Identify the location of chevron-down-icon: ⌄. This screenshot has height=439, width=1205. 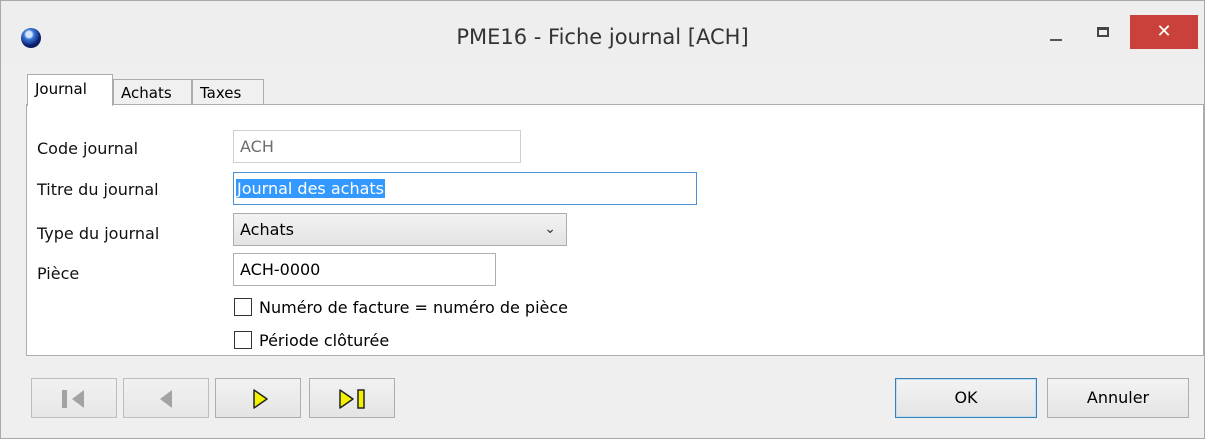
(550, 229).